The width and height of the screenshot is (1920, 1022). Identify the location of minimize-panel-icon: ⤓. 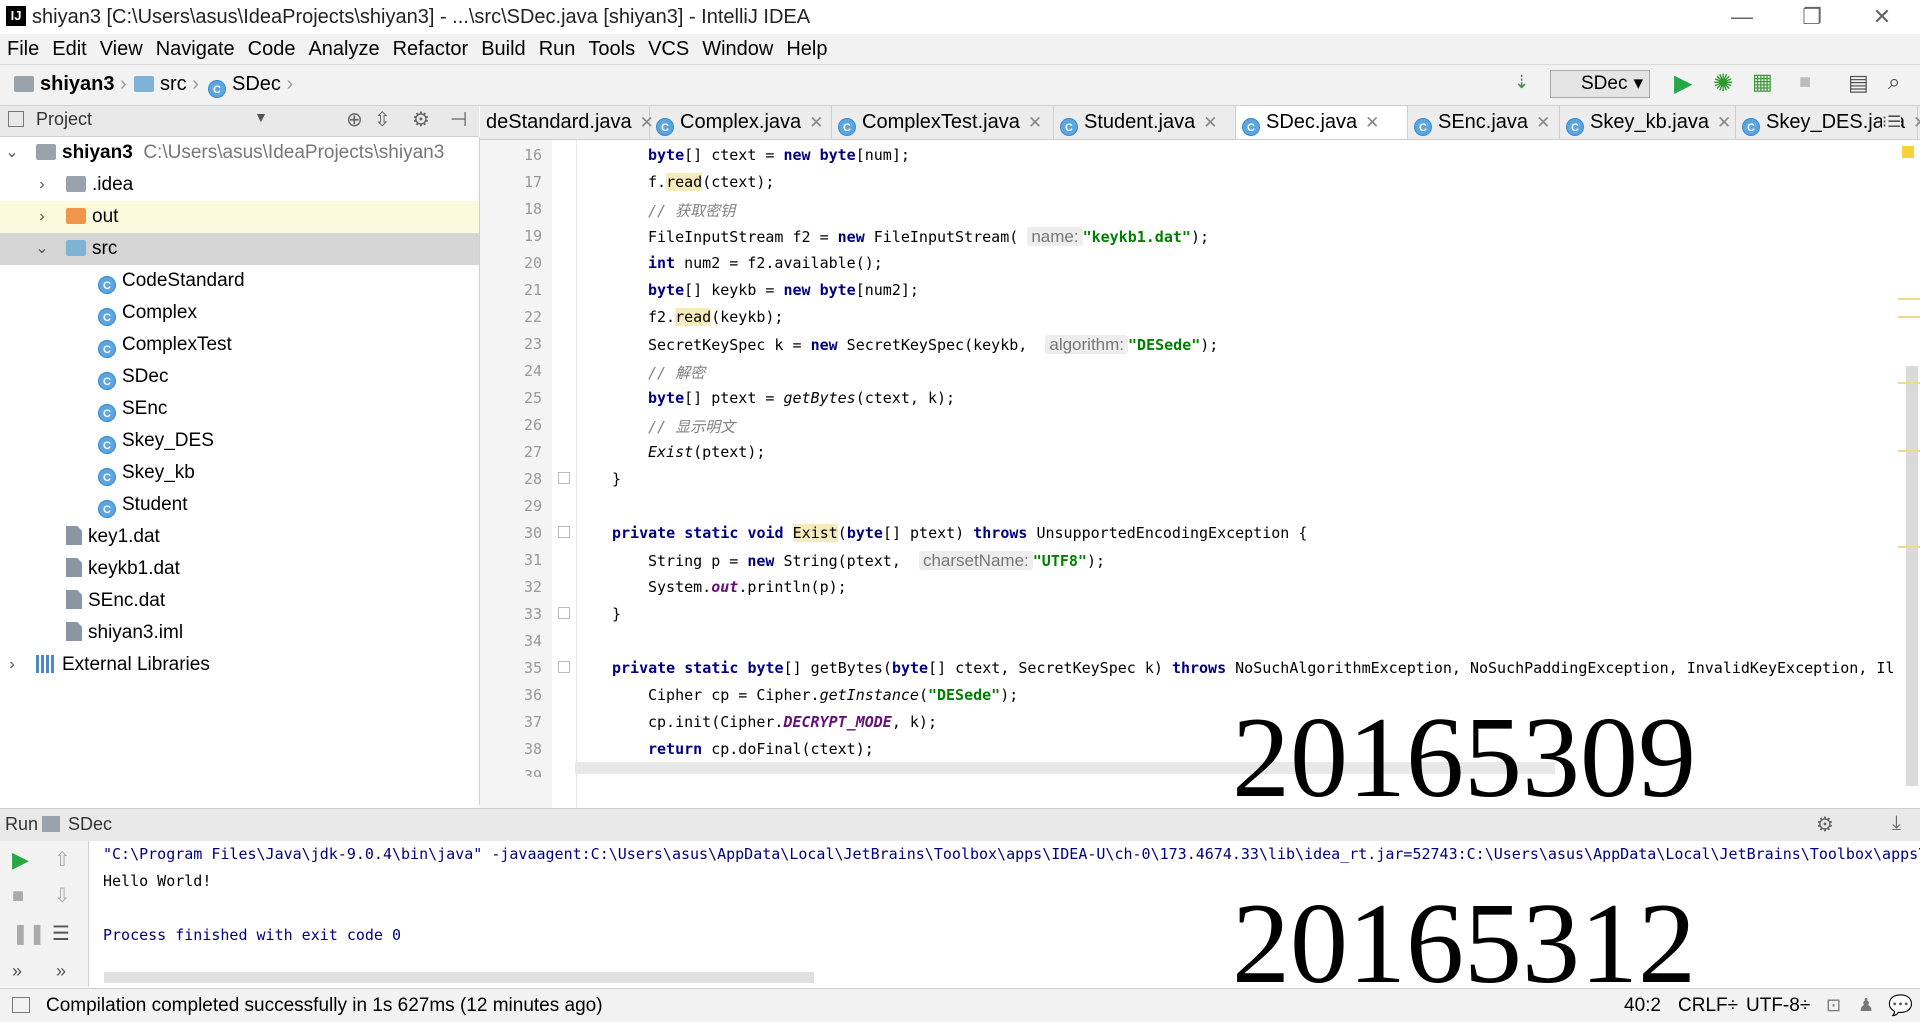
(1896, 823).